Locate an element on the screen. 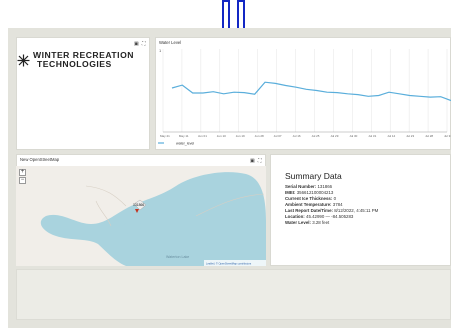  x-tick-label: Jul 07 is located at coordinates (278, 136).